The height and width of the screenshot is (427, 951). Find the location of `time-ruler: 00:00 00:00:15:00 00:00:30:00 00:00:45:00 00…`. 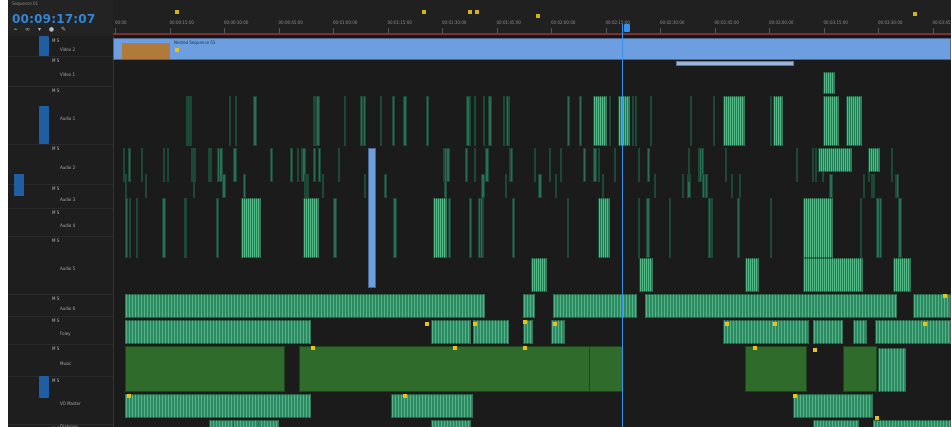

time-ruler: 00:00 00:00:15:00 00:00:30:00 00:00:45:00 00… is located at coordinates (532, 18).